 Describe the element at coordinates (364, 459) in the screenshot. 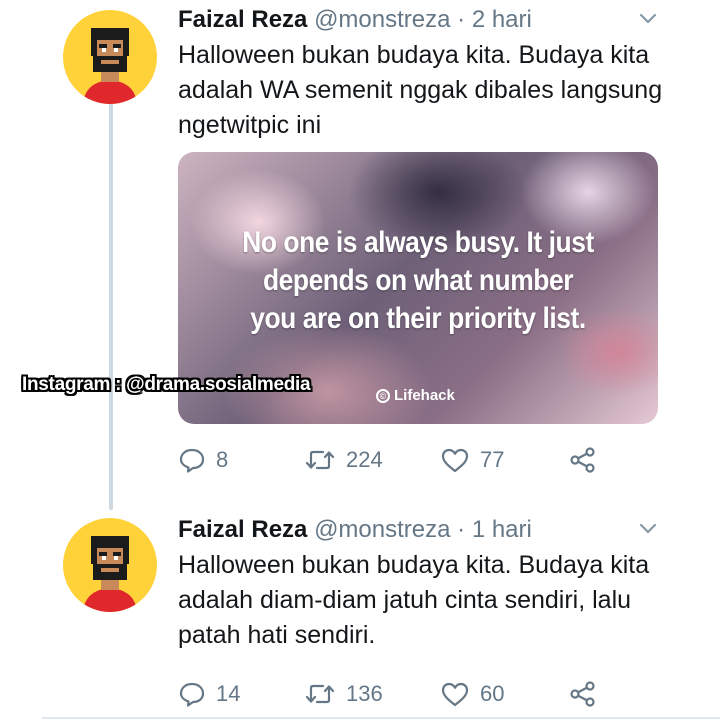

I see `retweet-count: 224` at that location.